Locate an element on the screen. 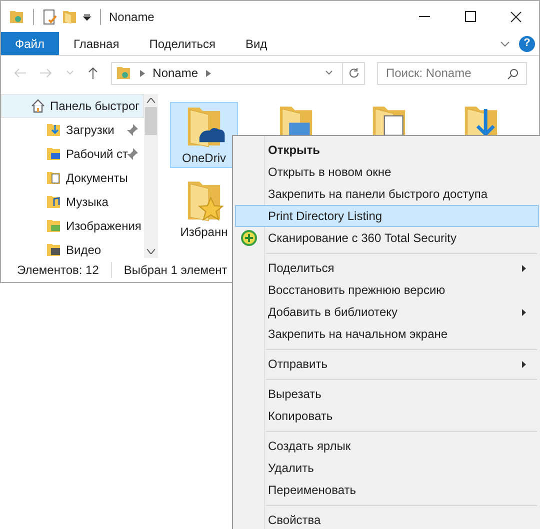 The image size is (540, 529). menu-item: Поделиться is located at coordinates (387, 268).